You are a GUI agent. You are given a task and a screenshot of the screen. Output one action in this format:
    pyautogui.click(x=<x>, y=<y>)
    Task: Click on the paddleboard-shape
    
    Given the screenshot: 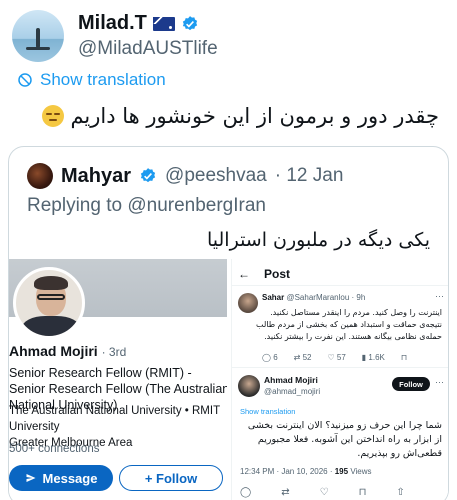 What is the action you would take?
    pyautogui.click(x=38, y=48)
    